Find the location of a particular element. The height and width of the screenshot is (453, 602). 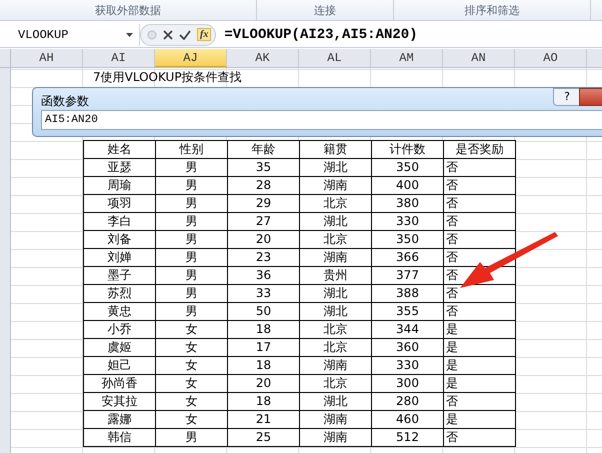

table-cell: 小乔 is located at coordinates (120, 329).